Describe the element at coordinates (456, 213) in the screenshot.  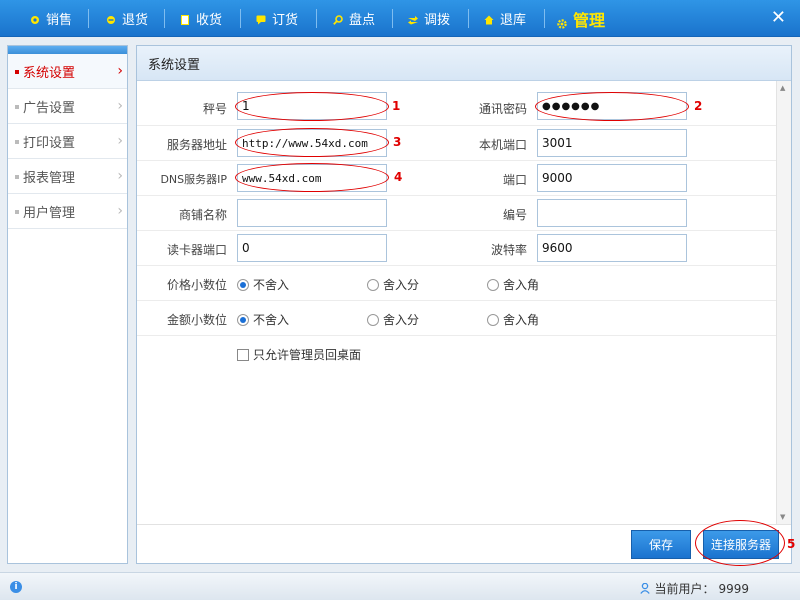
I see `form-row: 商铺名称 编号` at that location.